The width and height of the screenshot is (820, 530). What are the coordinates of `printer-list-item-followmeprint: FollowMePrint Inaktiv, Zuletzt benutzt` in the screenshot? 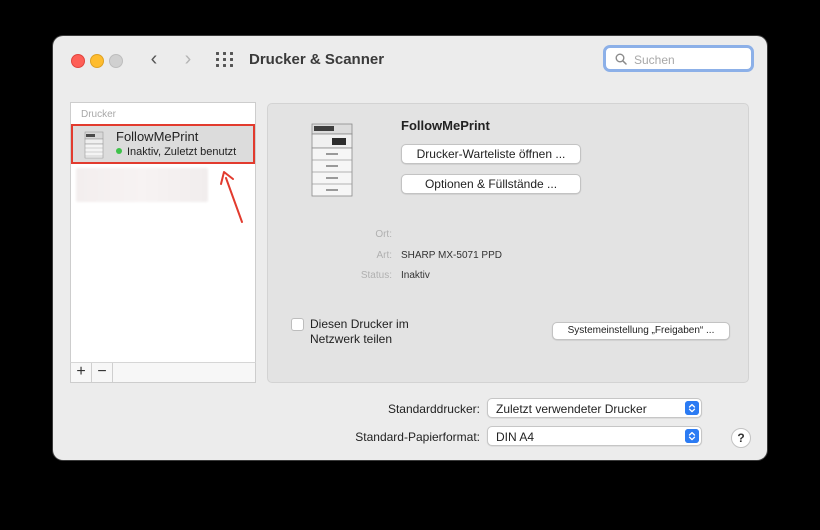 It's located at (163, 144).